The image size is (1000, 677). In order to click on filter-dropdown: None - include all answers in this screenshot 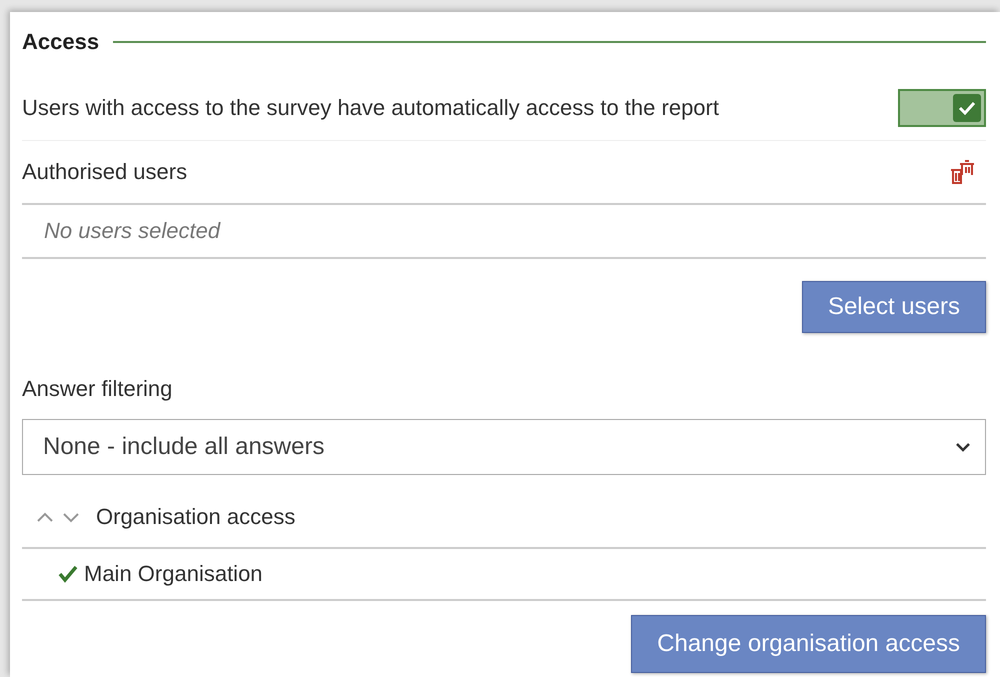, I will do `click(504, 447)`.